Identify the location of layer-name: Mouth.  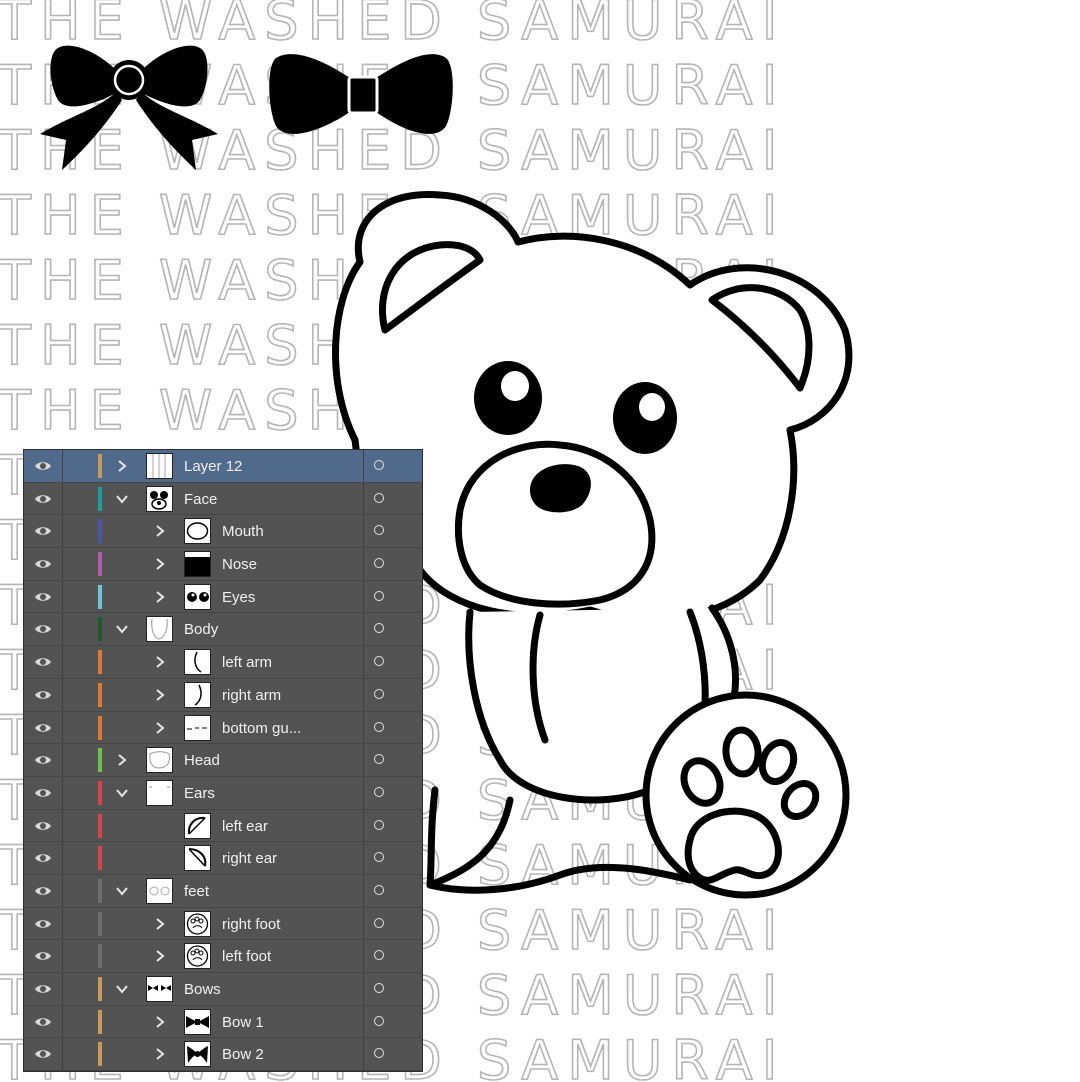
(243, 531).